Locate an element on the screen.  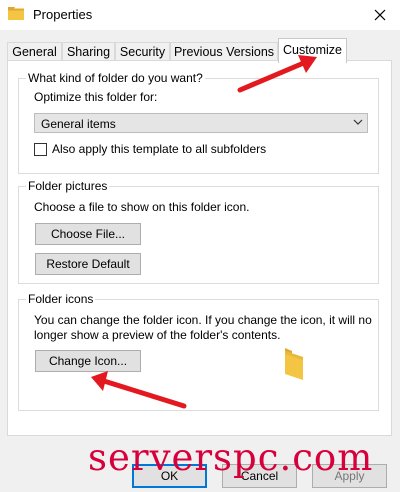
chevron-down-icon is located at coordinates (358, 122).